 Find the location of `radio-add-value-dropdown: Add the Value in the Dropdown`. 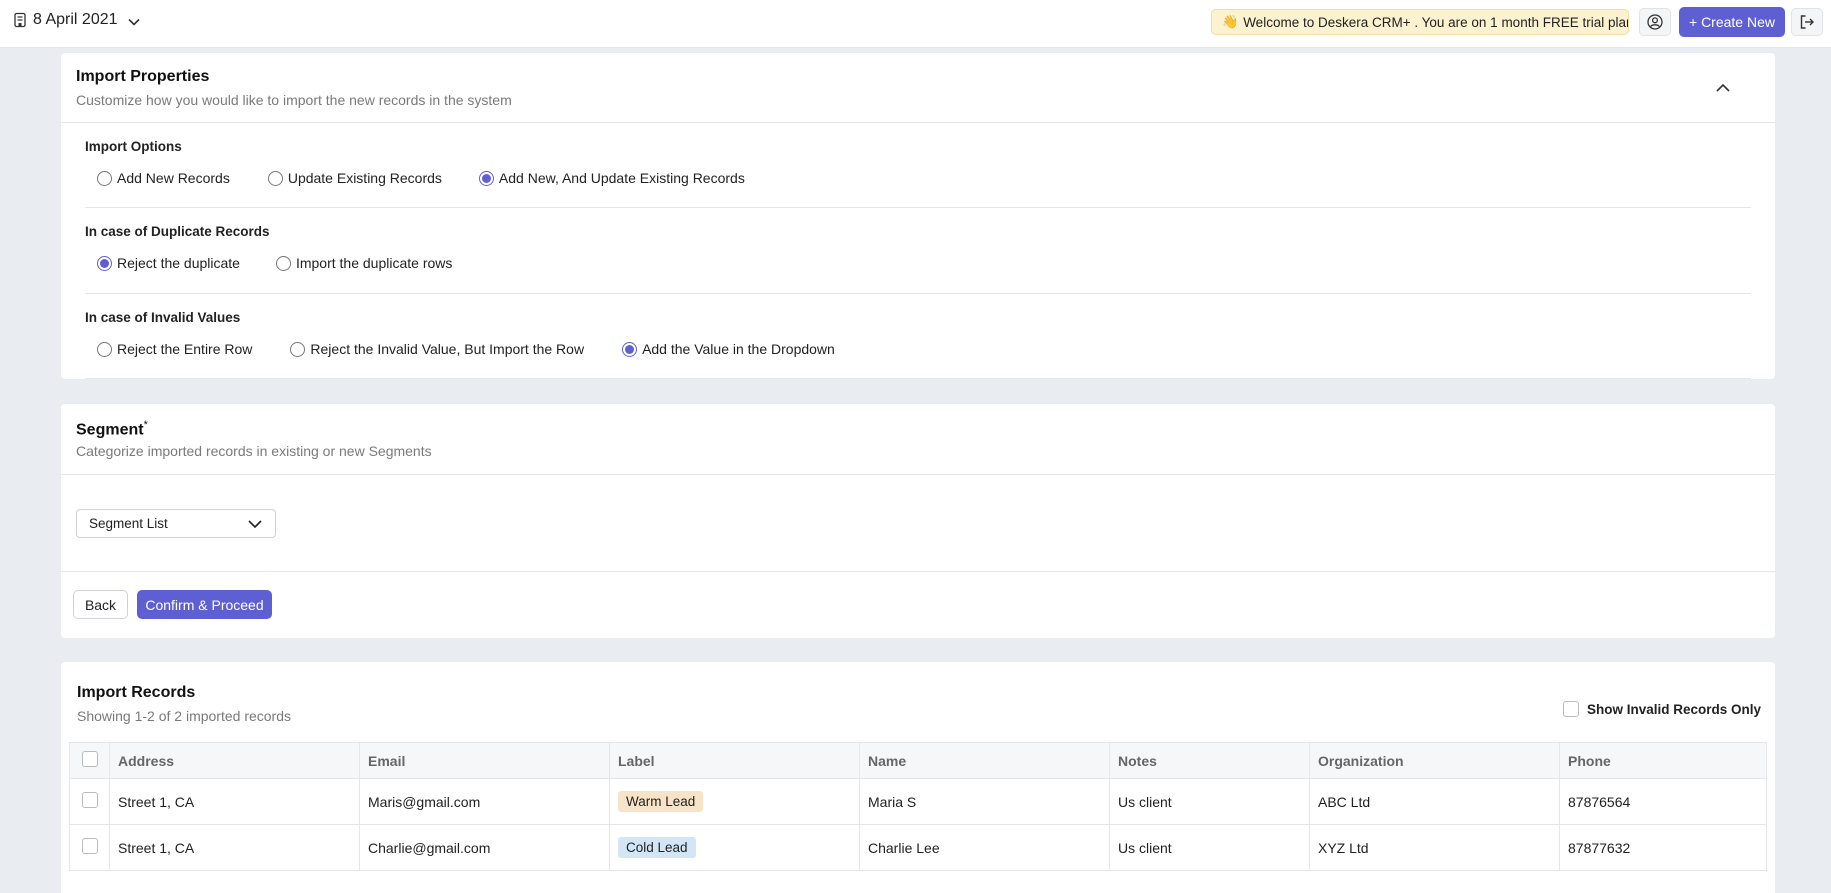

radio-add-value-dropdown: Add the Value in the Dropdown is located at coordinates (728, 349).